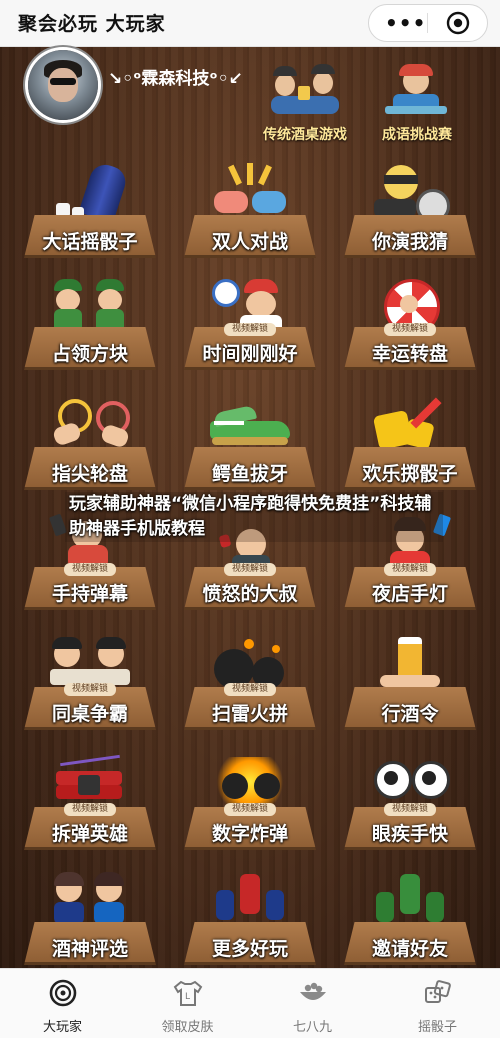  I want to click on game-label: 夜店手灯, so click(409, 594).